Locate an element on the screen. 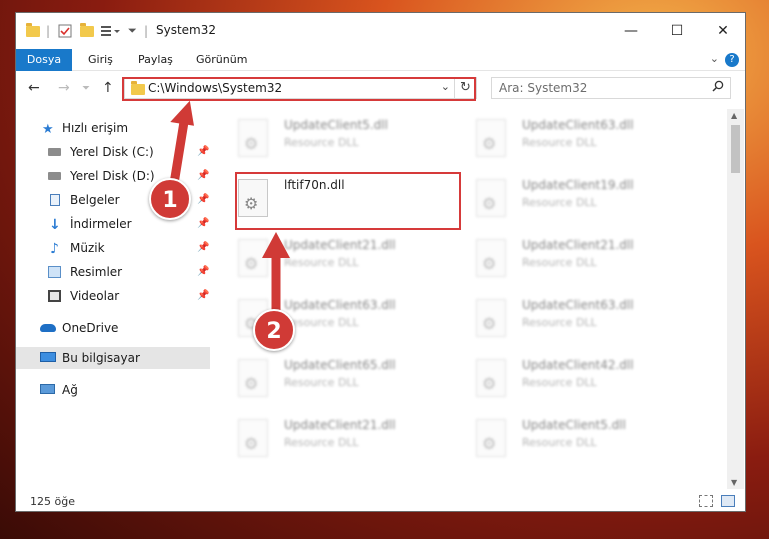 Image resolution: width=769 pixels, height=539 pixels. search-icon is located at coordinates (718, 88).